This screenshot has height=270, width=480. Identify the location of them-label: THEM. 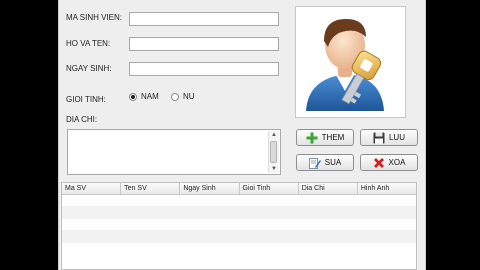
(333, 137).